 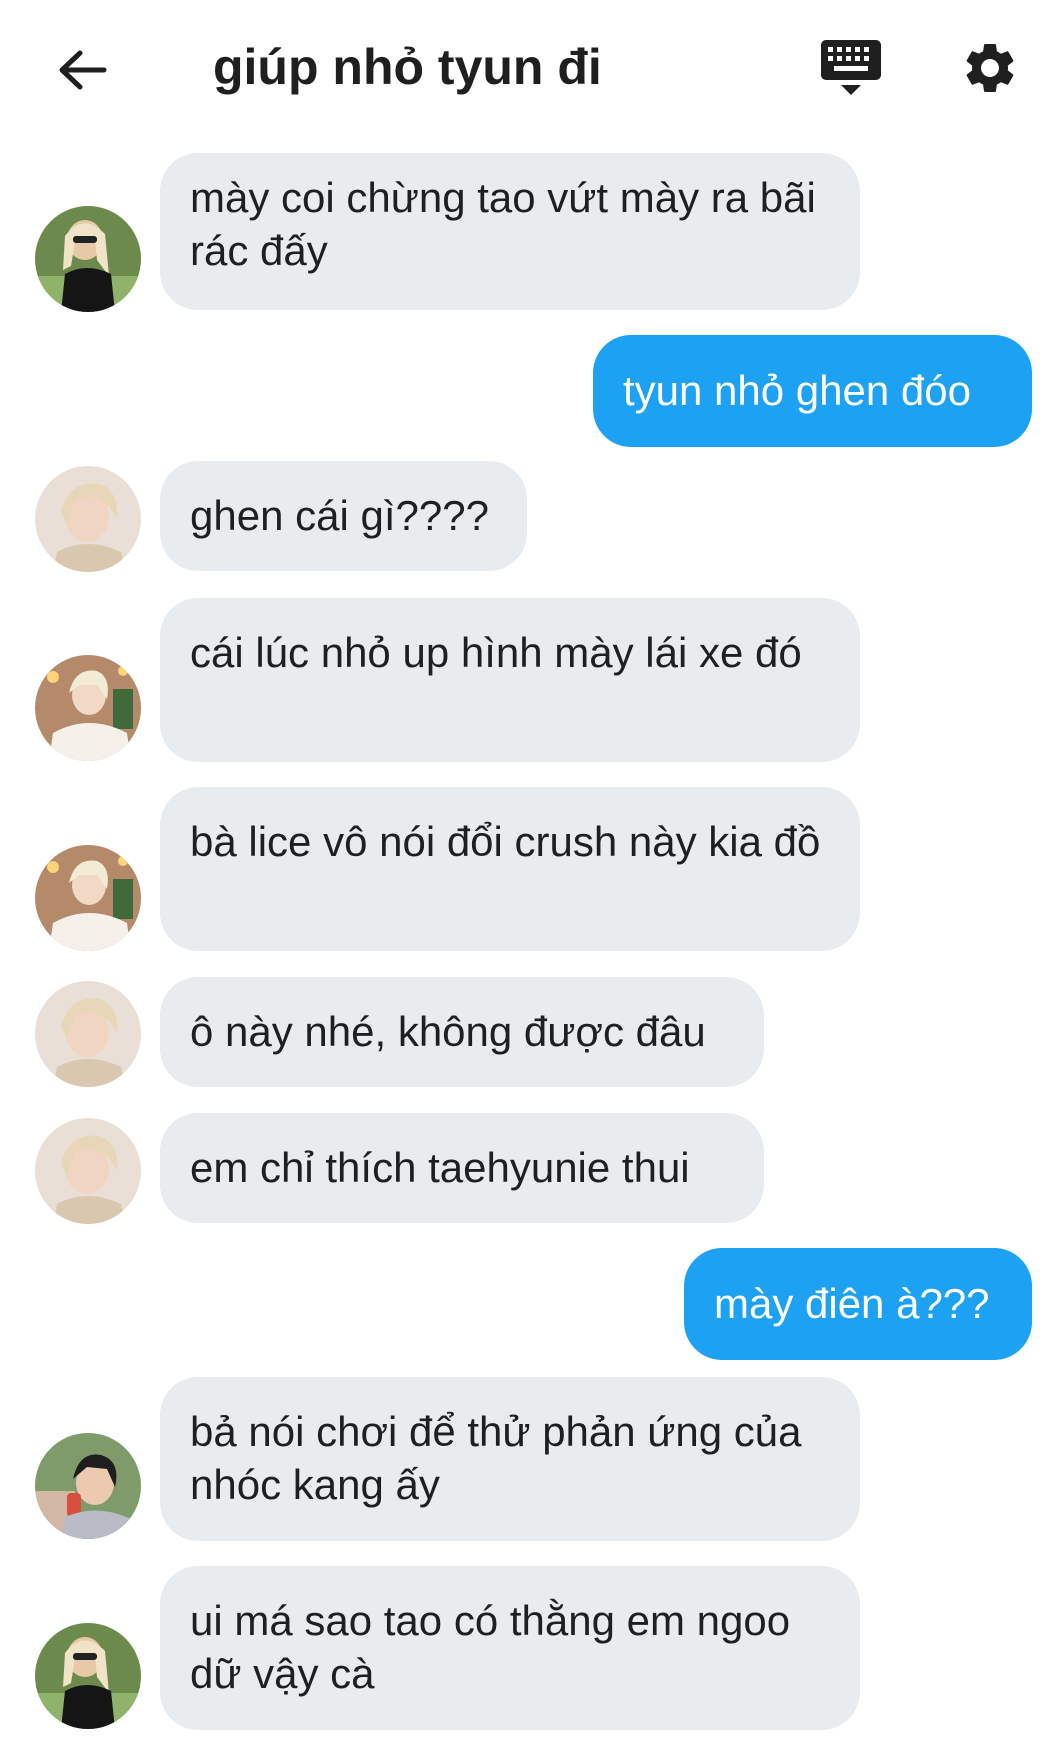 What do you see at coordinates (448, 1031) in the screenshot?
I see `message-text: ô này nhé, không được đâu` at bounding box center [448, 1031].